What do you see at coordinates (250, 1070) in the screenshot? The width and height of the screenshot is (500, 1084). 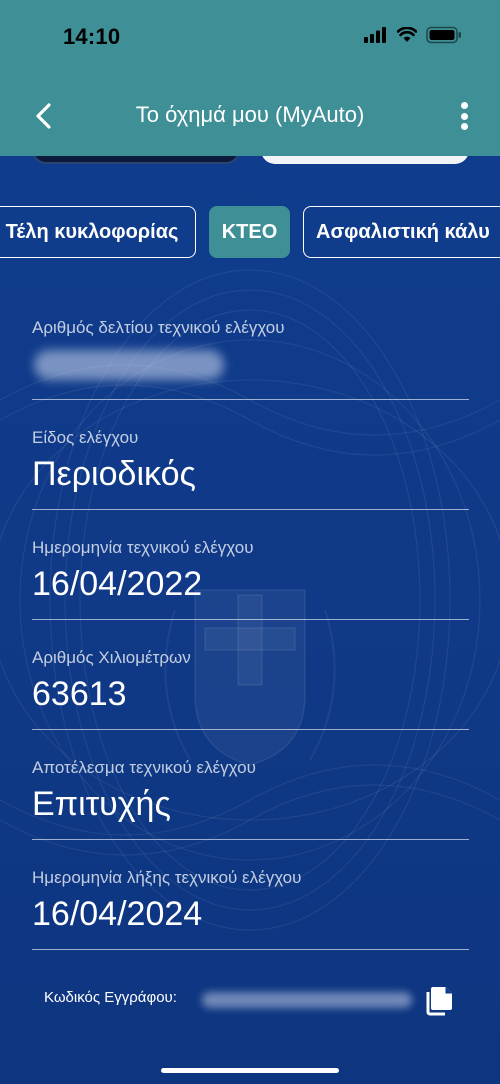 I see `home-indicator` at bounding box center [250, 1070].